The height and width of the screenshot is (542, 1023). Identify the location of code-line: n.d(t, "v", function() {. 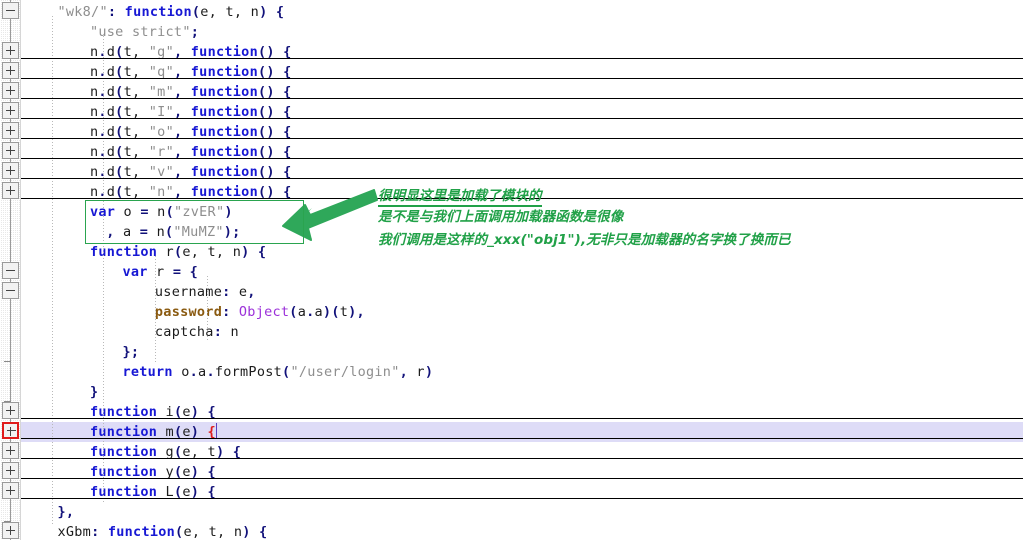
(522, 172).